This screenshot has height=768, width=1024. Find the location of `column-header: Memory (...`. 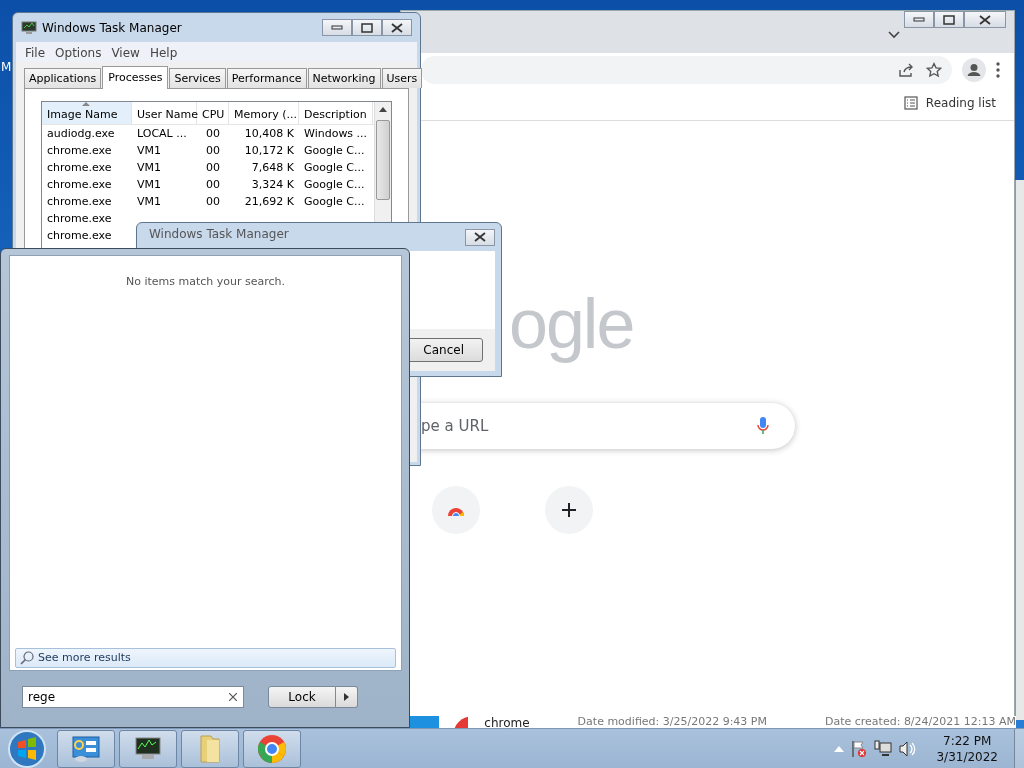

column-header: Memory (... is located at coordinates (264, 113).